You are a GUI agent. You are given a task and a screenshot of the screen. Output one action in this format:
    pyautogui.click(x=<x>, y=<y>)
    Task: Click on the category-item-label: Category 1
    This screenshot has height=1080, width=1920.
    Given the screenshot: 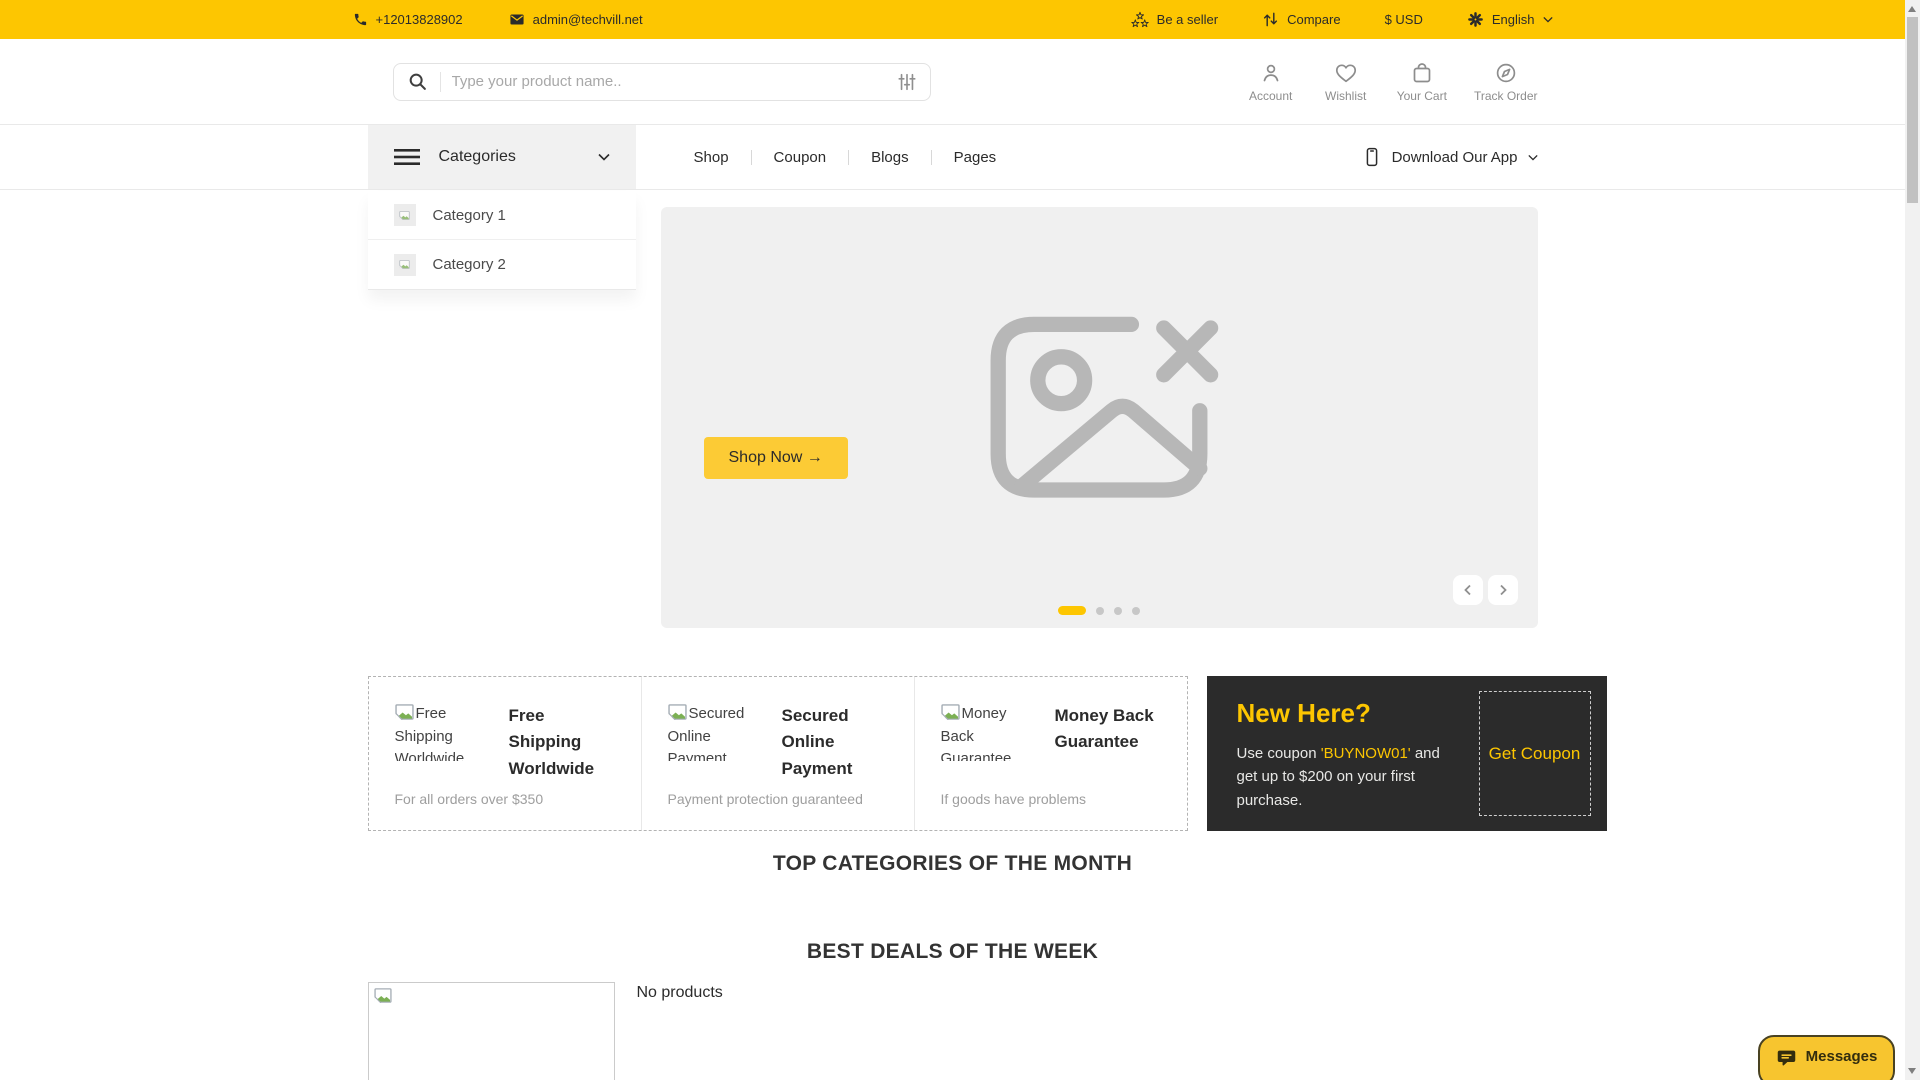 What is the action you would take?
    pyautogui.click(x=469, y=215)
    